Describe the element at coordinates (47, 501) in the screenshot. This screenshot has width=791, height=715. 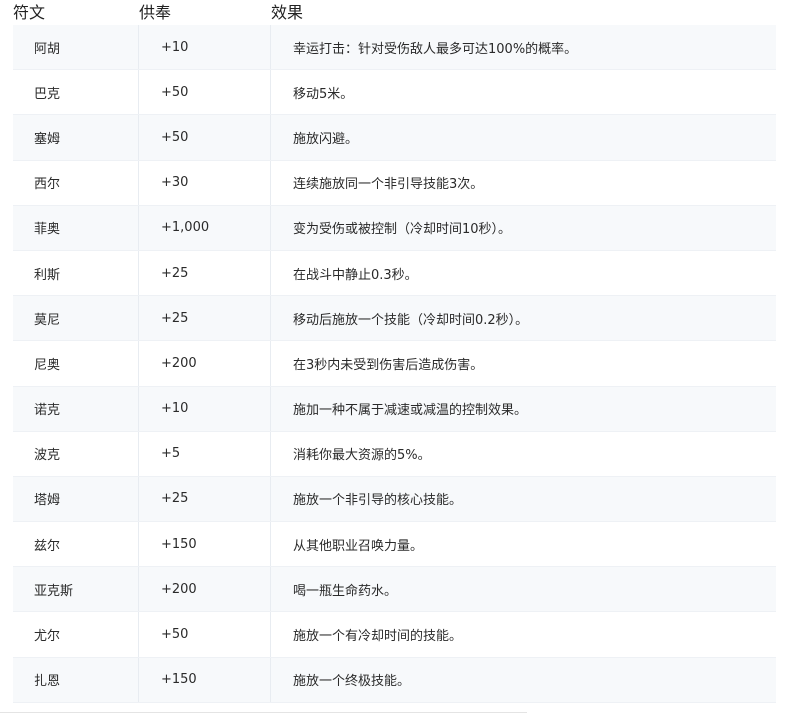
I see `rune-name-cell: 塔姆` at that location.